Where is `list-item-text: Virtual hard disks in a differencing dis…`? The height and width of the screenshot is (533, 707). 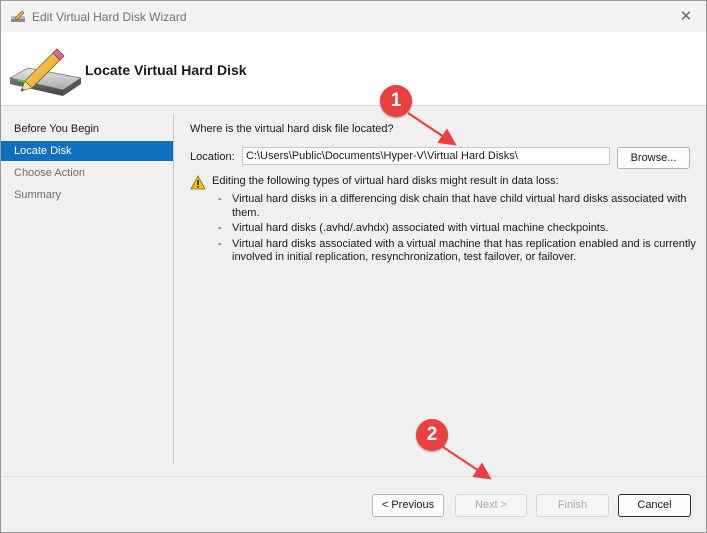
list-item-text: Virtual hard disks in a differencing dis… is located at coordinates (459, 206).